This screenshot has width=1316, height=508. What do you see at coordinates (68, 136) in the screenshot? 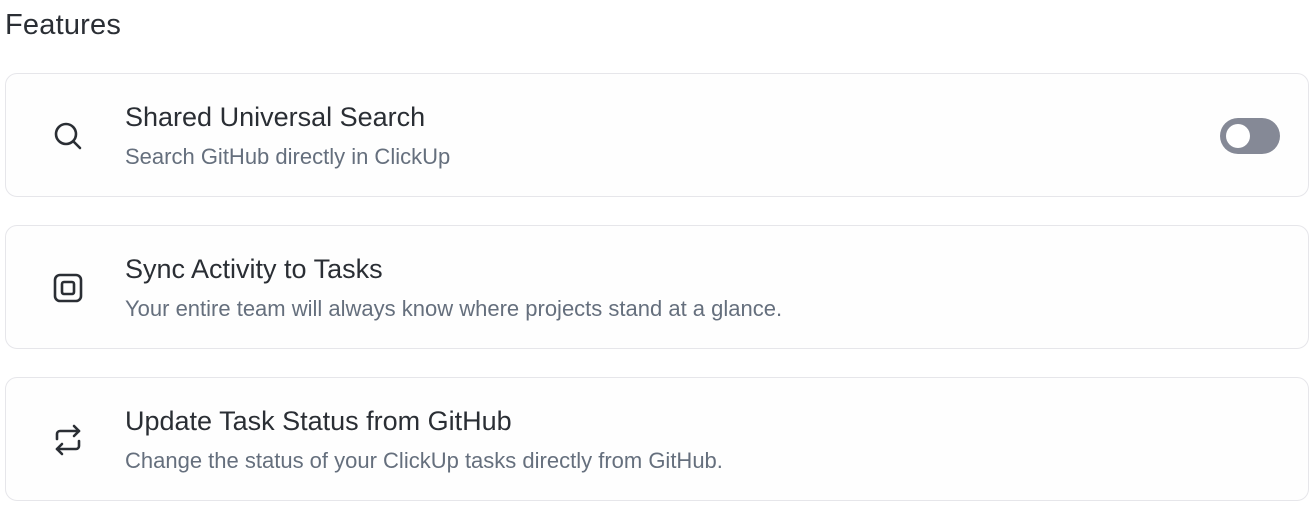
I see `search-icon` at bounding box center [68, 136].